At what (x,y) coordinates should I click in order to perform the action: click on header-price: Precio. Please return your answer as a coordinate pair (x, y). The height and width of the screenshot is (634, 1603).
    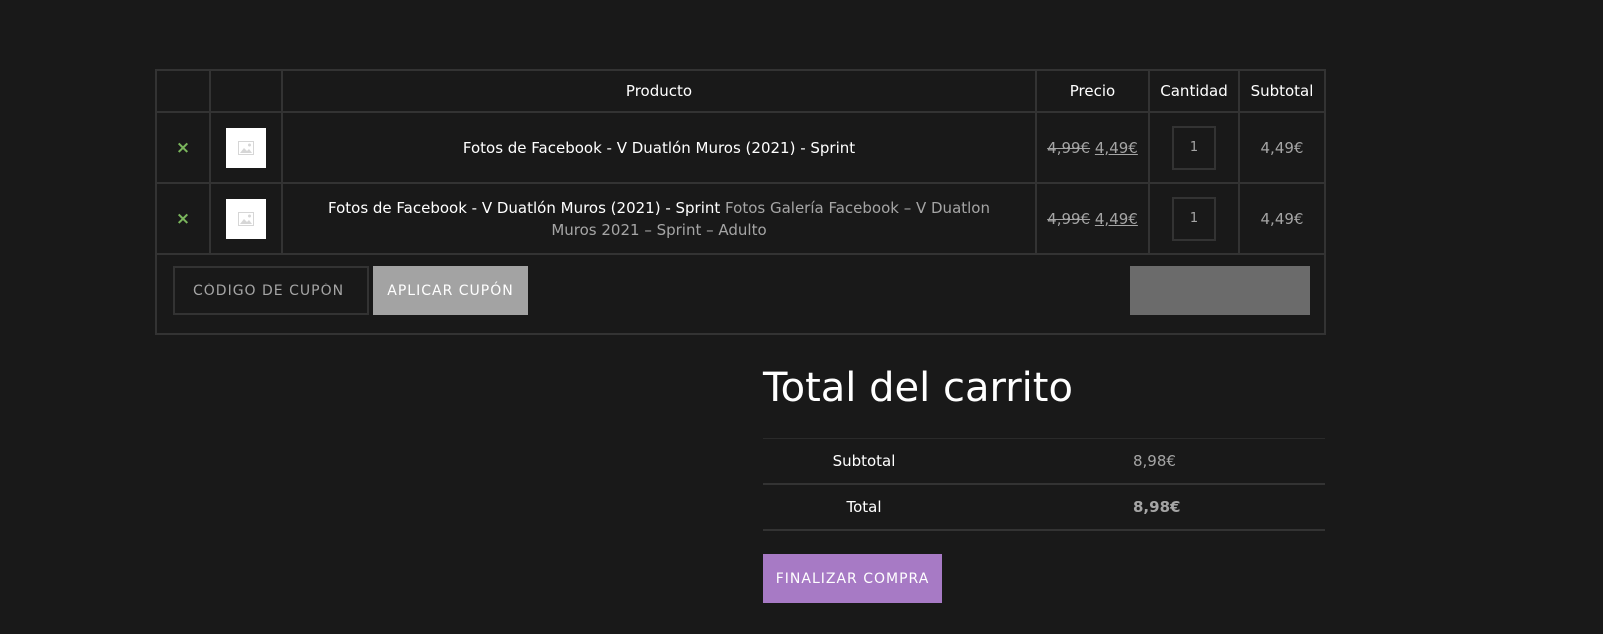
    Looking at the image, I should click on (1092, 91).